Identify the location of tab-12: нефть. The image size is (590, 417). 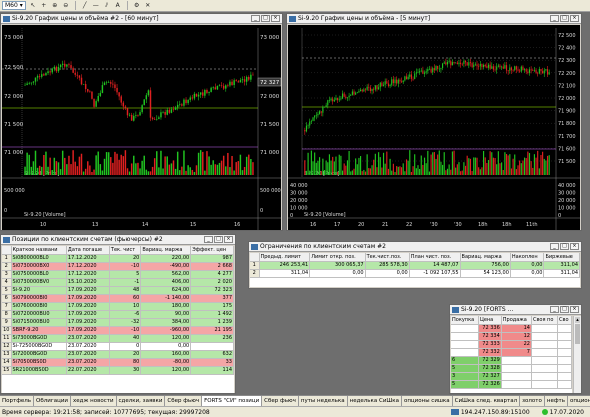
(556, 401).